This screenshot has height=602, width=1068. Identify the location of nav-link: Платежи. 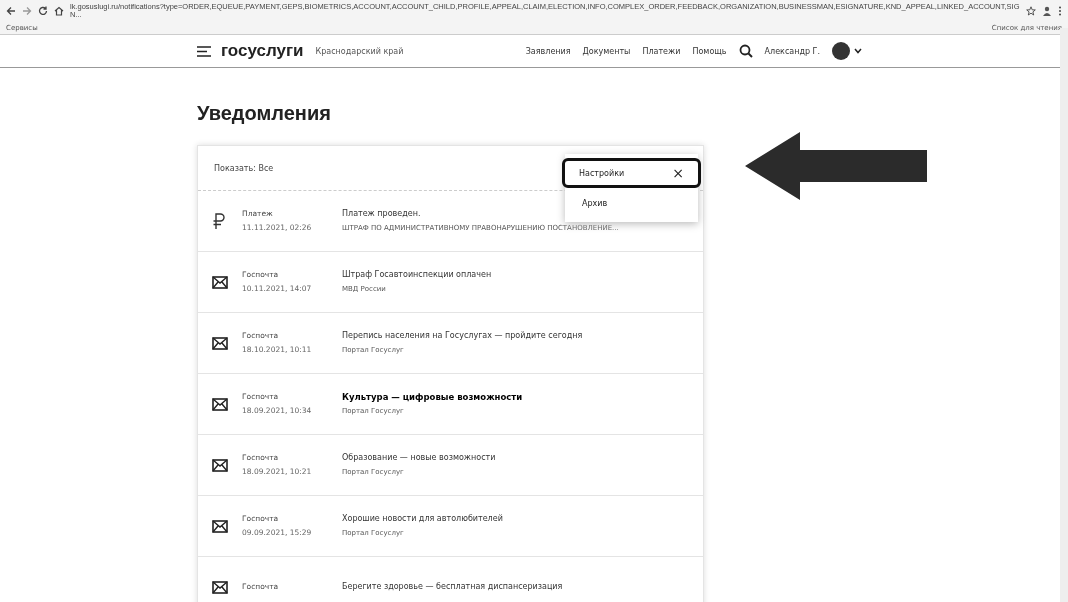
(661, 51).